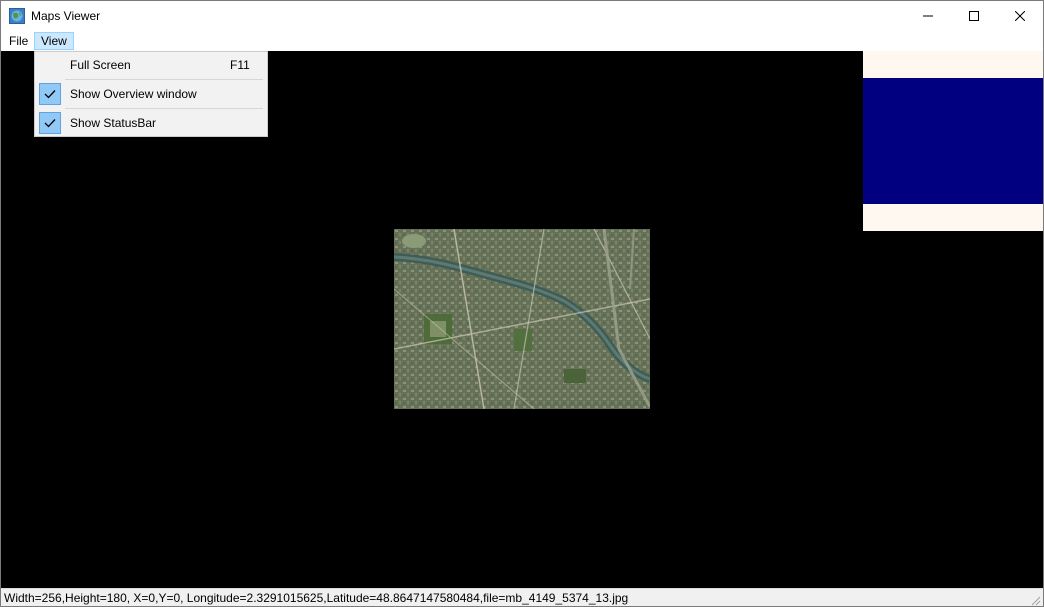 Image resolution: width=1044 pixels, height=607 pixels. I want to click on menu-item-full-screen: Full Screen F11, so click(151, 65).